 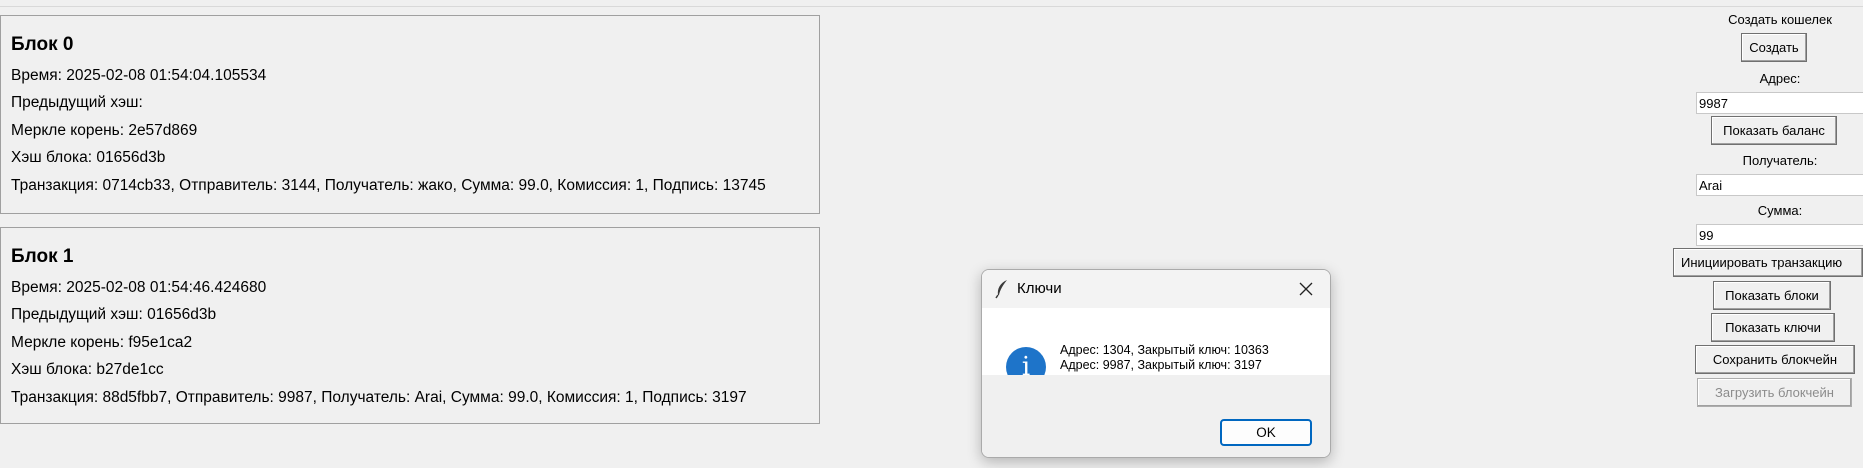 I want to click on block-time: Время: 2025-02-08 01:54:46.424680, so click(x=139, y=287).